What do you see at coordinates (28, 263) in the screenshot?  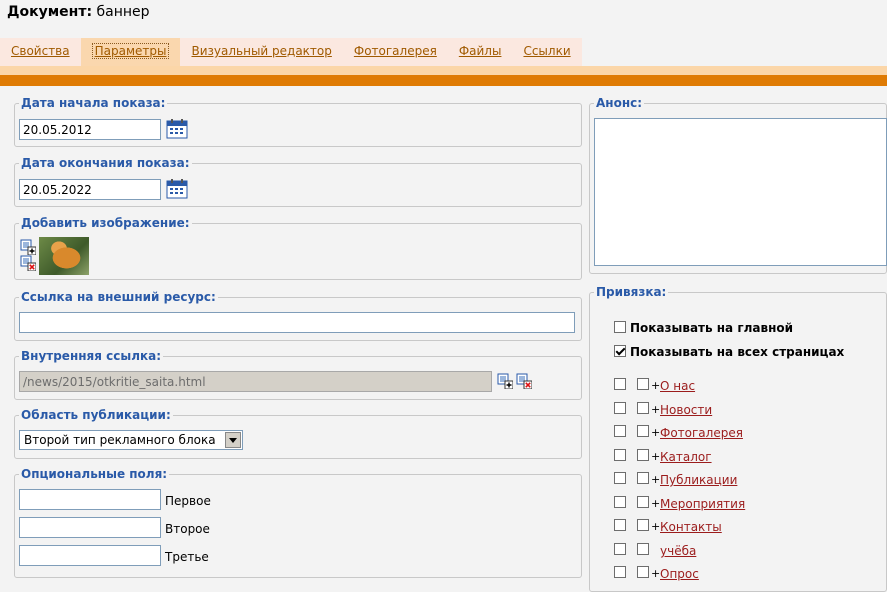 I see `delete-image-icon` at bounding box center [28, 263].